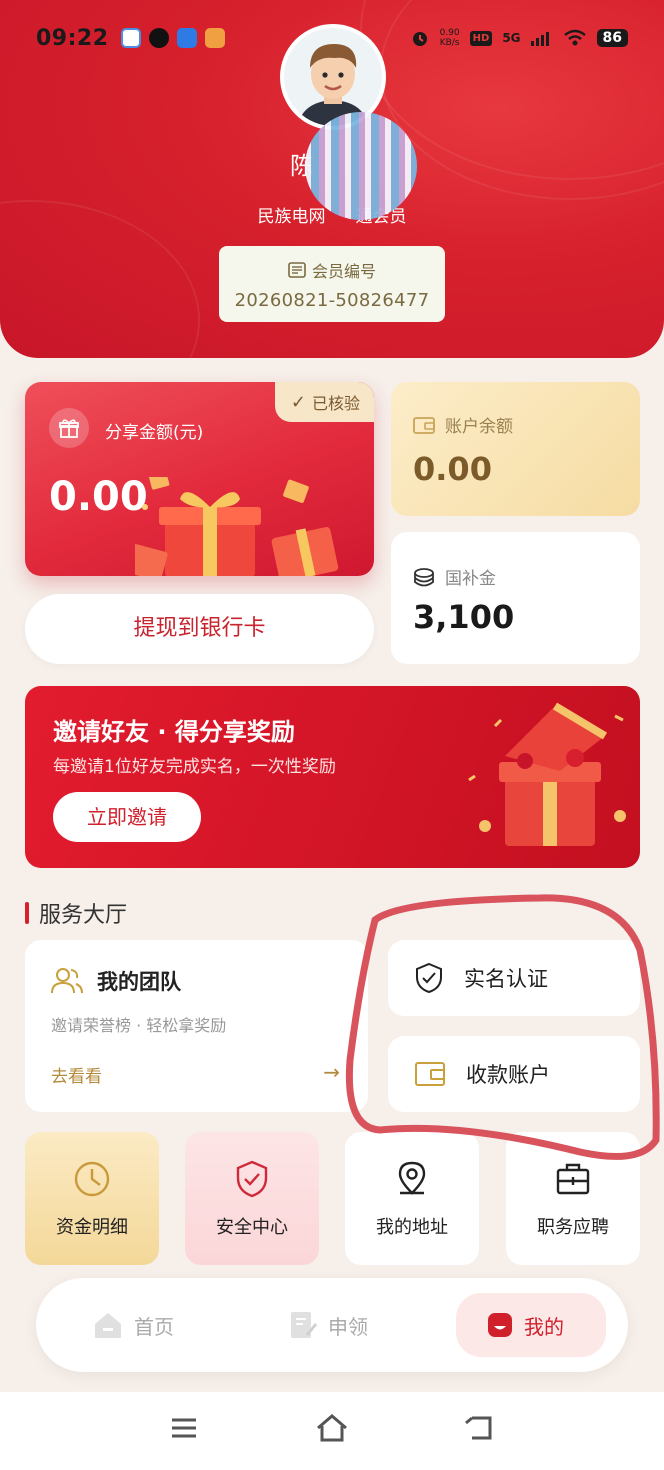 Image resolution: width=664 pixels, height=1470 pixels. I want to click on account-balance-title-row: 账户余额, so click(463, 424).